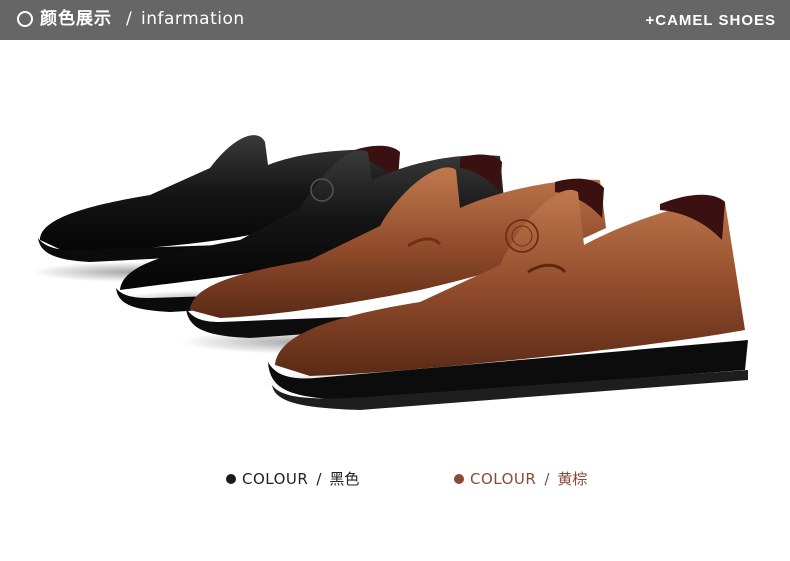  I want to click on swatch-color-name: 黑色, so click(344, 479).